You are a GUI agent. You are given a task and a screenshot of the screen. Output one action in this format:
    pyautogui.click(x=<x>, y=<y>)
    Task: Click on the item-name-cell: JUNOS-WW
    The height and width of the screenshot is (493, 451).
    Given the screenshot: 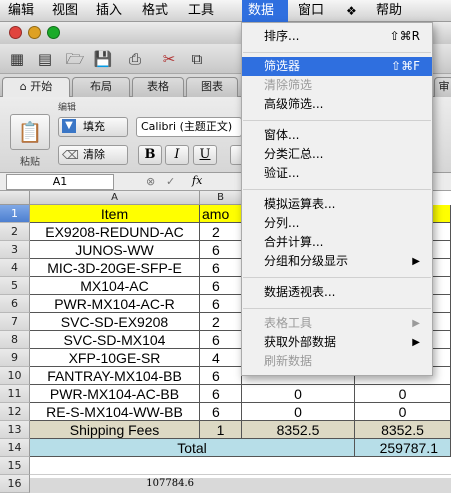 What is the action you would take?
    pyautogui.click(x=115, y=250)
    